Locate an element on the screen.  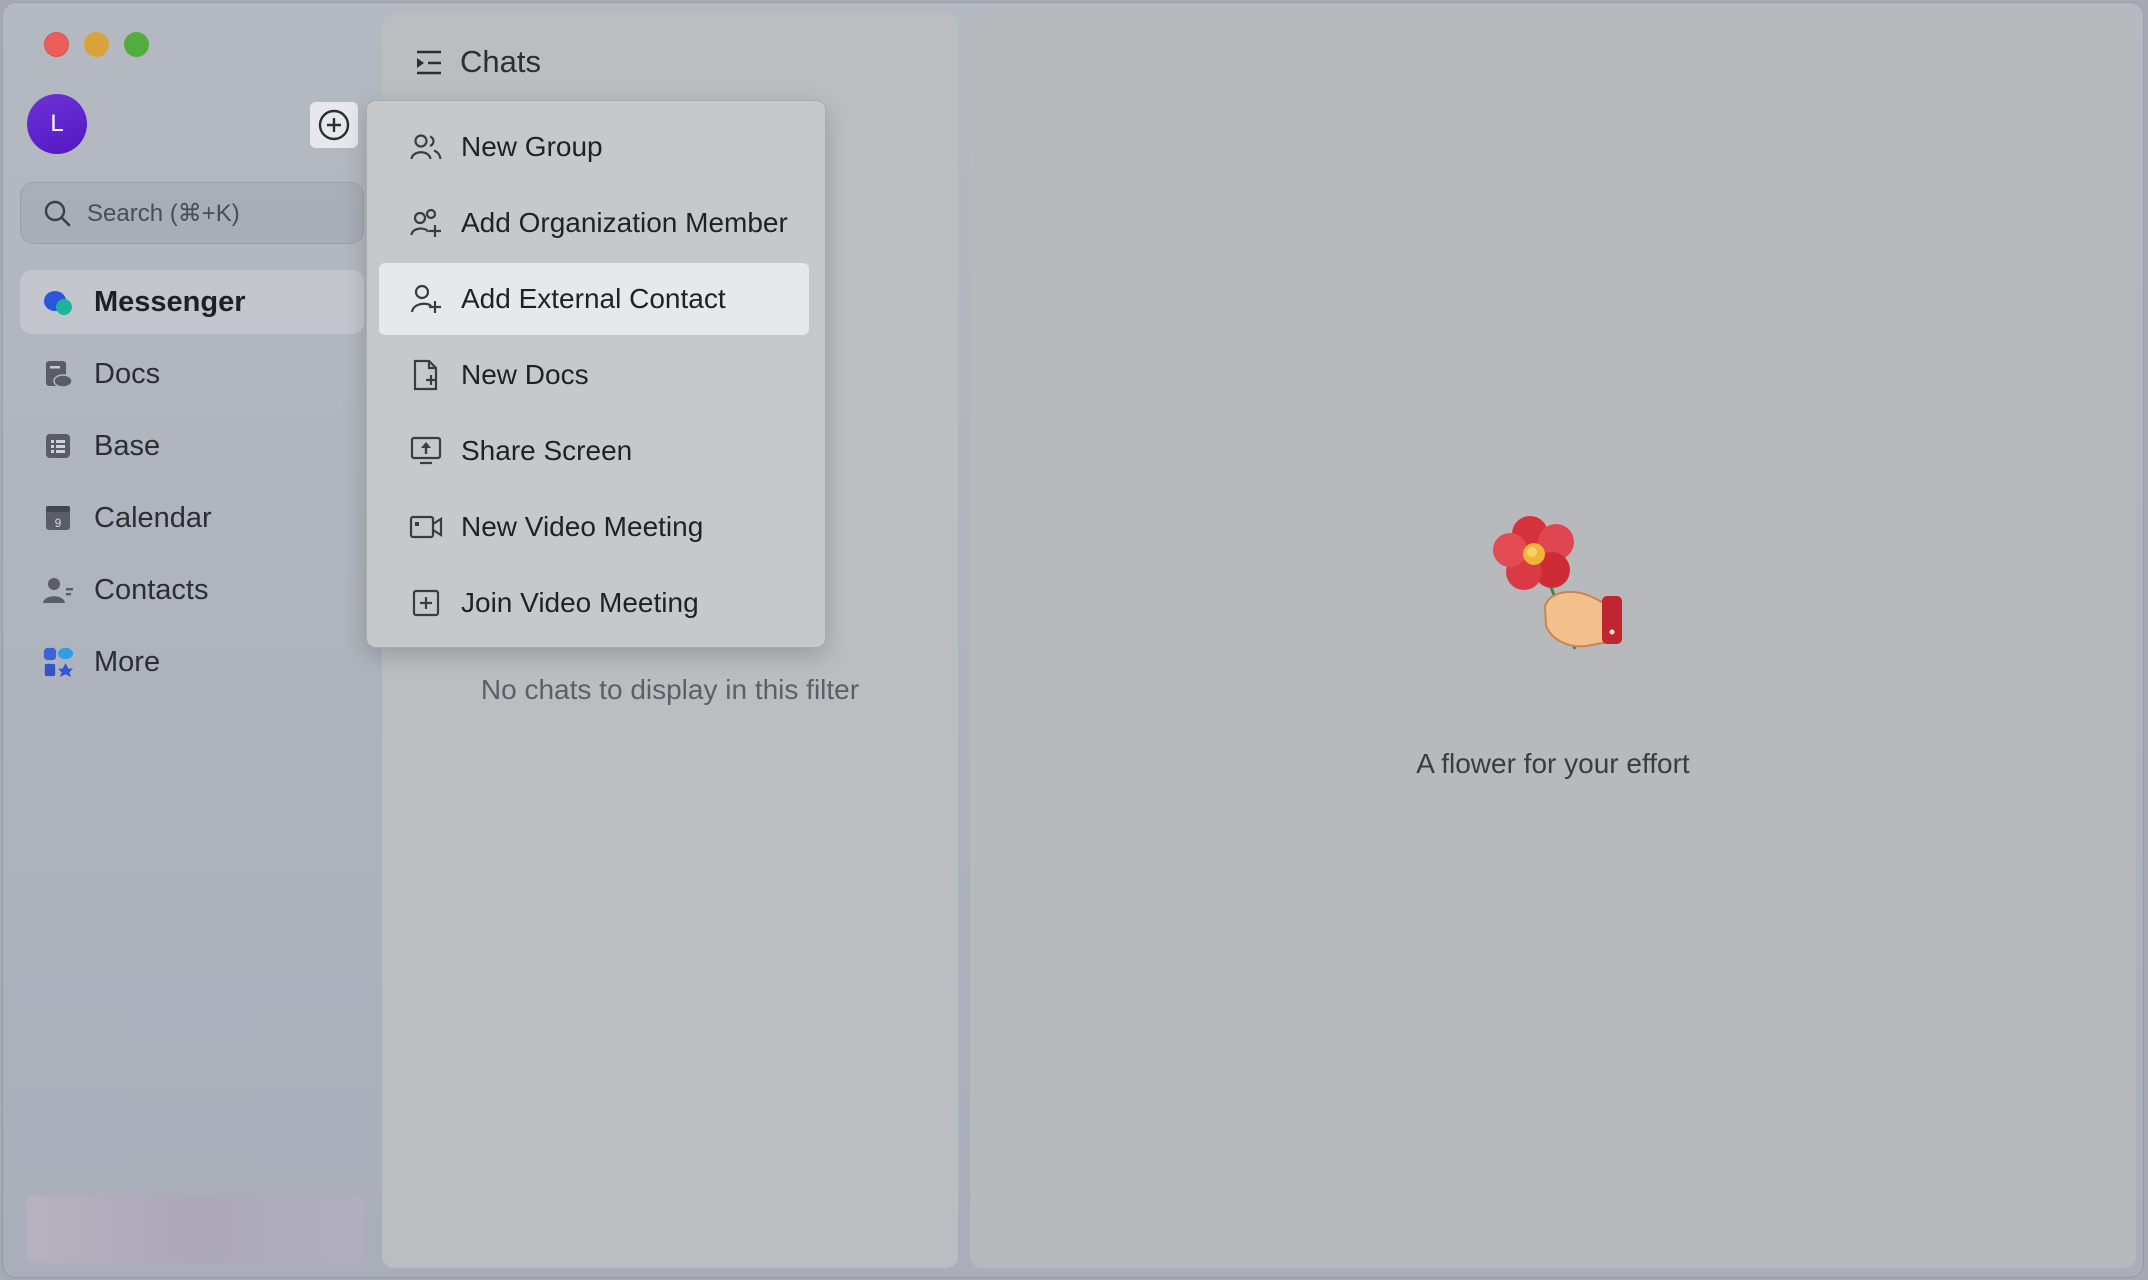
calendar-badge: 9 is located at coordinates (58, 523).